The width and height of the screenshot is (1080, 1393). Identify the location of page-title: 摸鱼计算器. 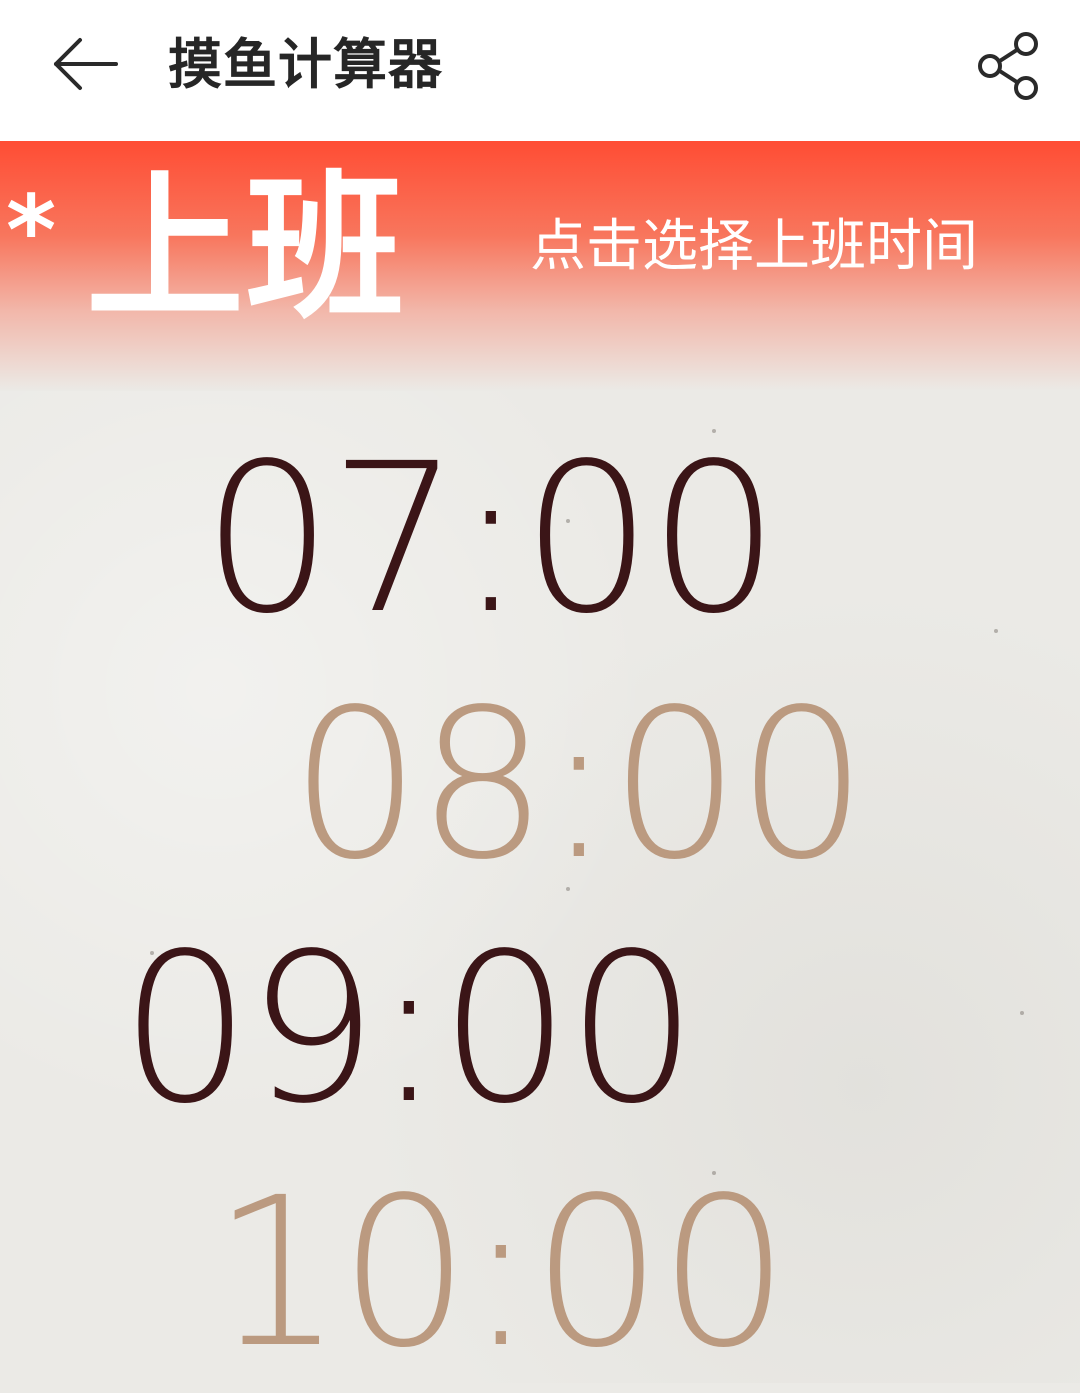
(305, 64).